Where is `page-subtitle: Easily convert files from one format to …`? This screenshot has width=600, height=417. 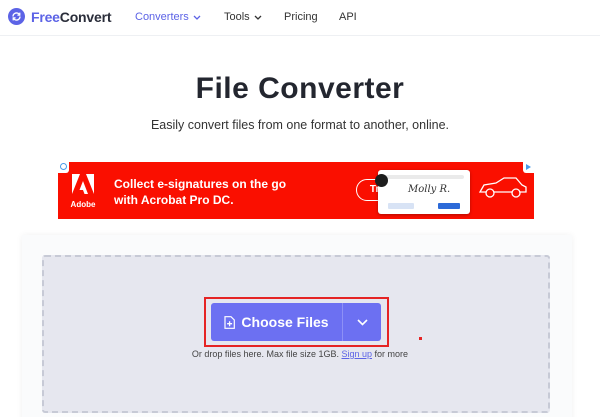 page-subtitle: Easily convert files from one format to … is located at coordinates (300, 125).